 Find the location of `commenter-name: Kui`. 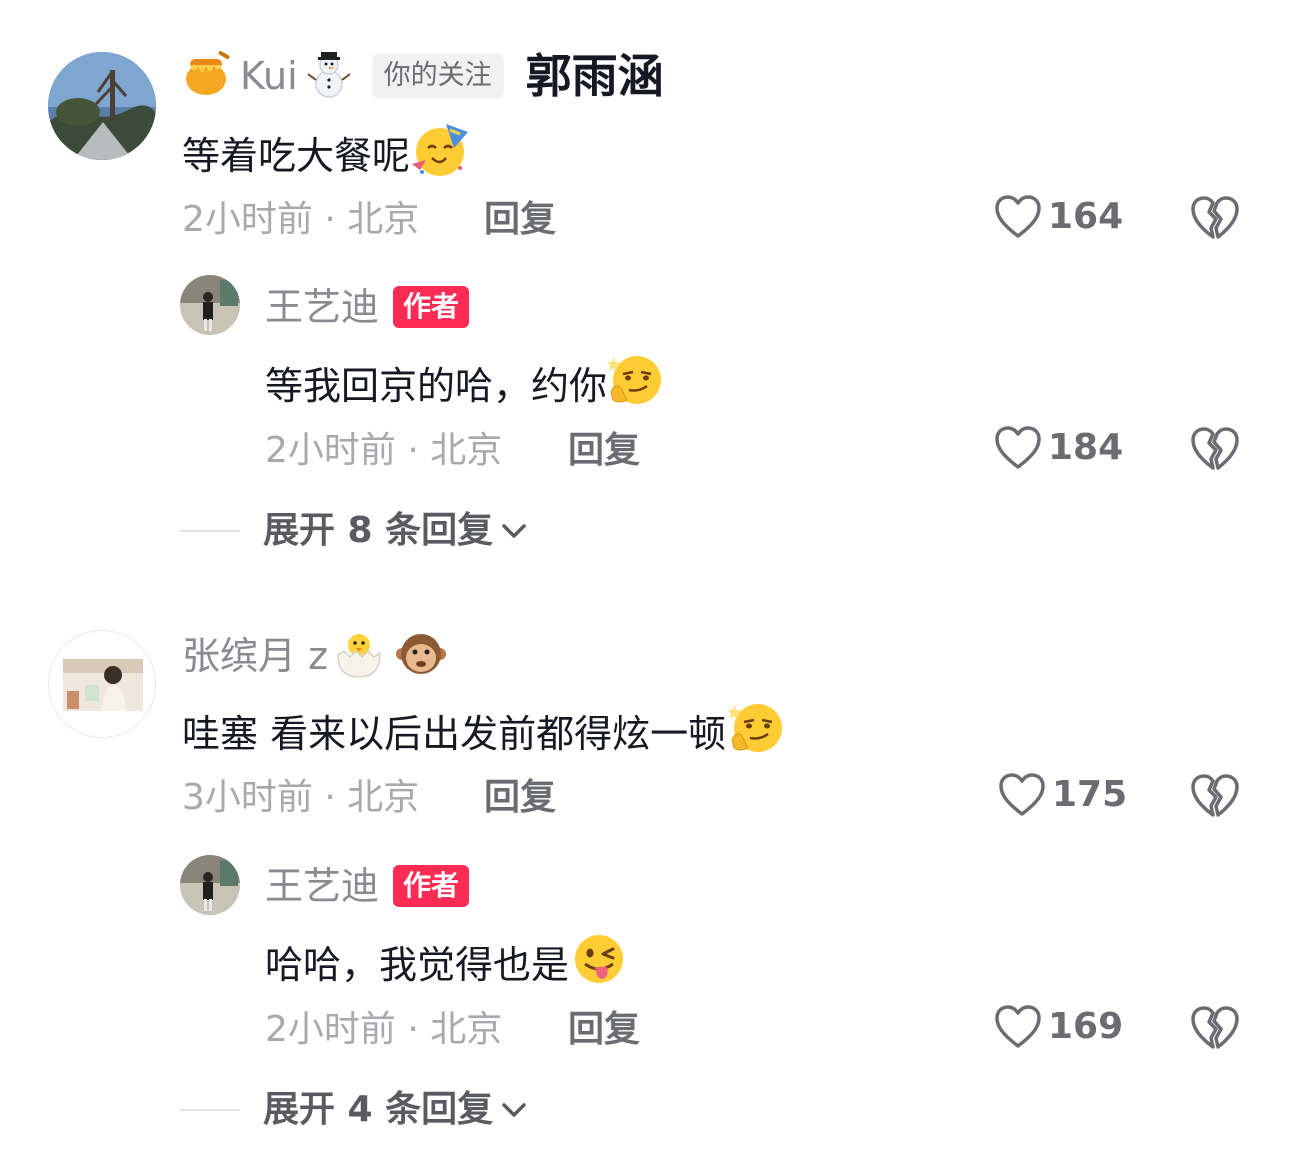

commenter-name: Kui is located at coordinates (269, 76).